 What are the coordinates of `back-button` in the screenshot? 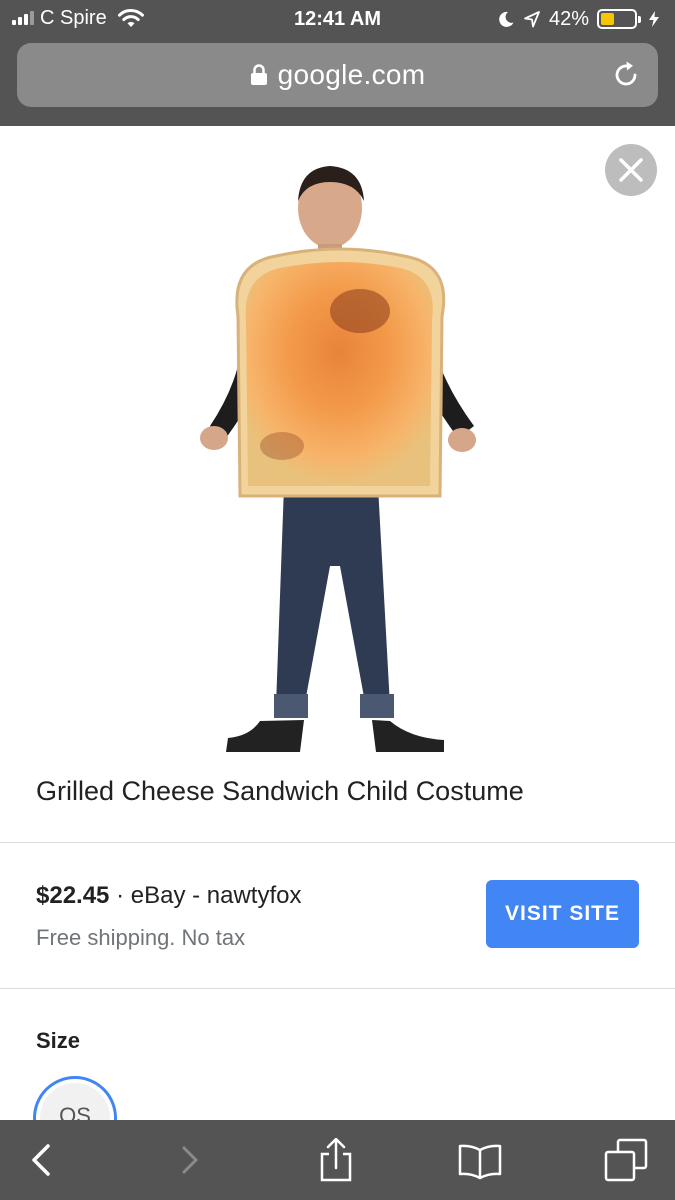 It's located at (40, 1160).